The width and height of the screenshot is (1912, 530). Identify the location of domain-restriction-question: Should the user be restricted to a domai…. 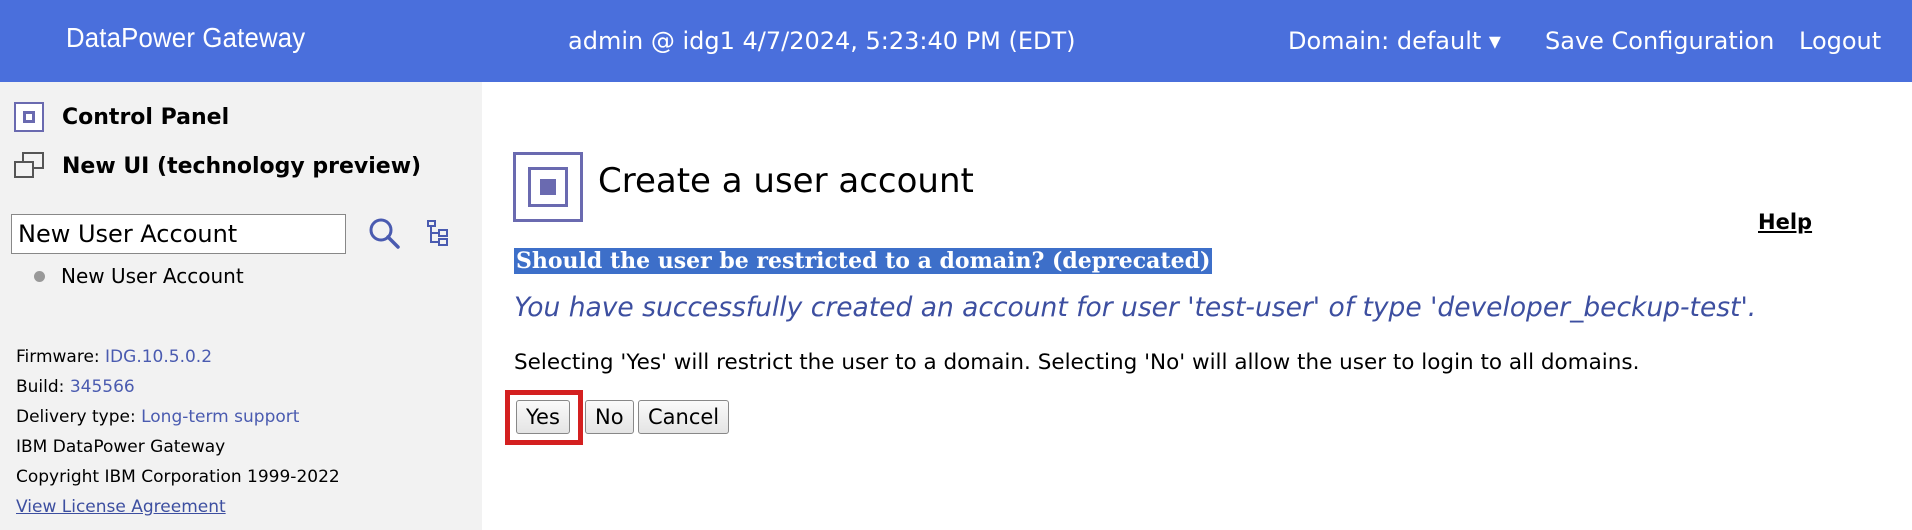
(863, 261).